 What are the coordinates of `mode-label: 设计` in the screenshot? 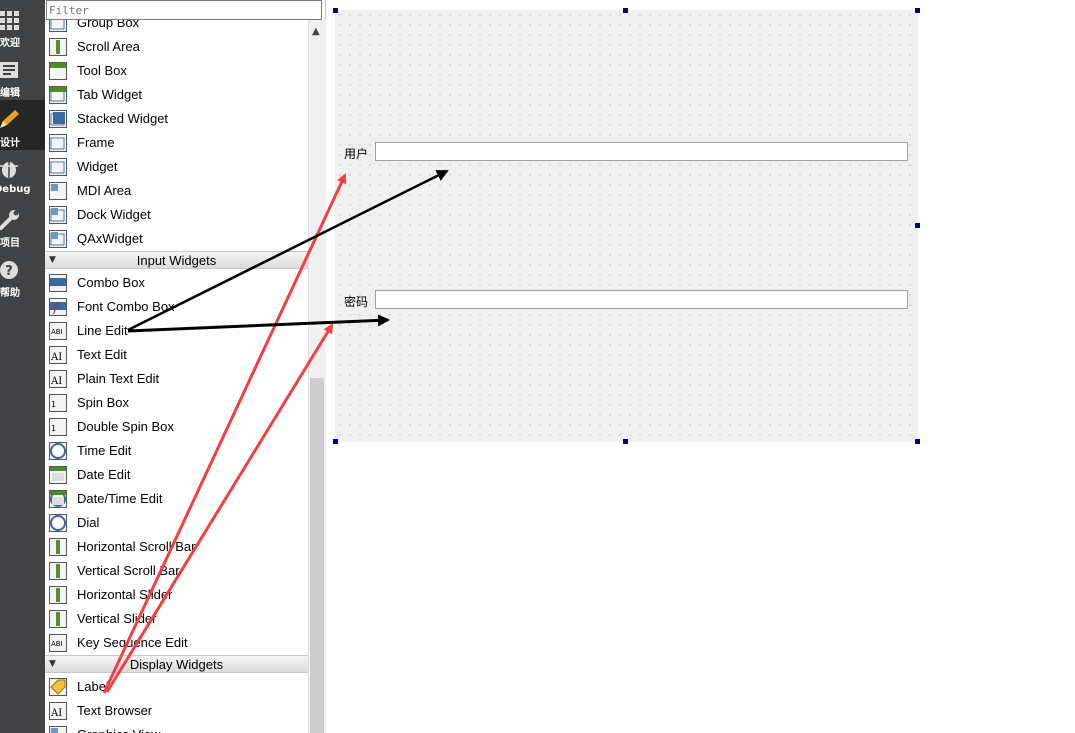 It's located at (10, 143).